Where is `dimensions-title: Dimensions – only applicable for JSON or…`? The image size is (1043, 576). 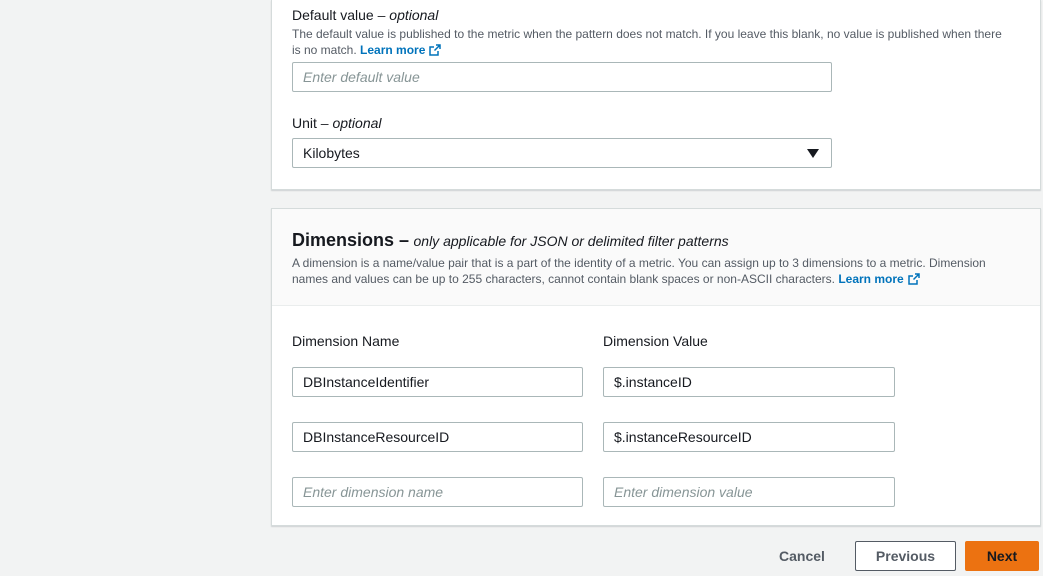 dimensions-title: Dimensions – only applicable for JSON or… is located at coordinates (510, 240).